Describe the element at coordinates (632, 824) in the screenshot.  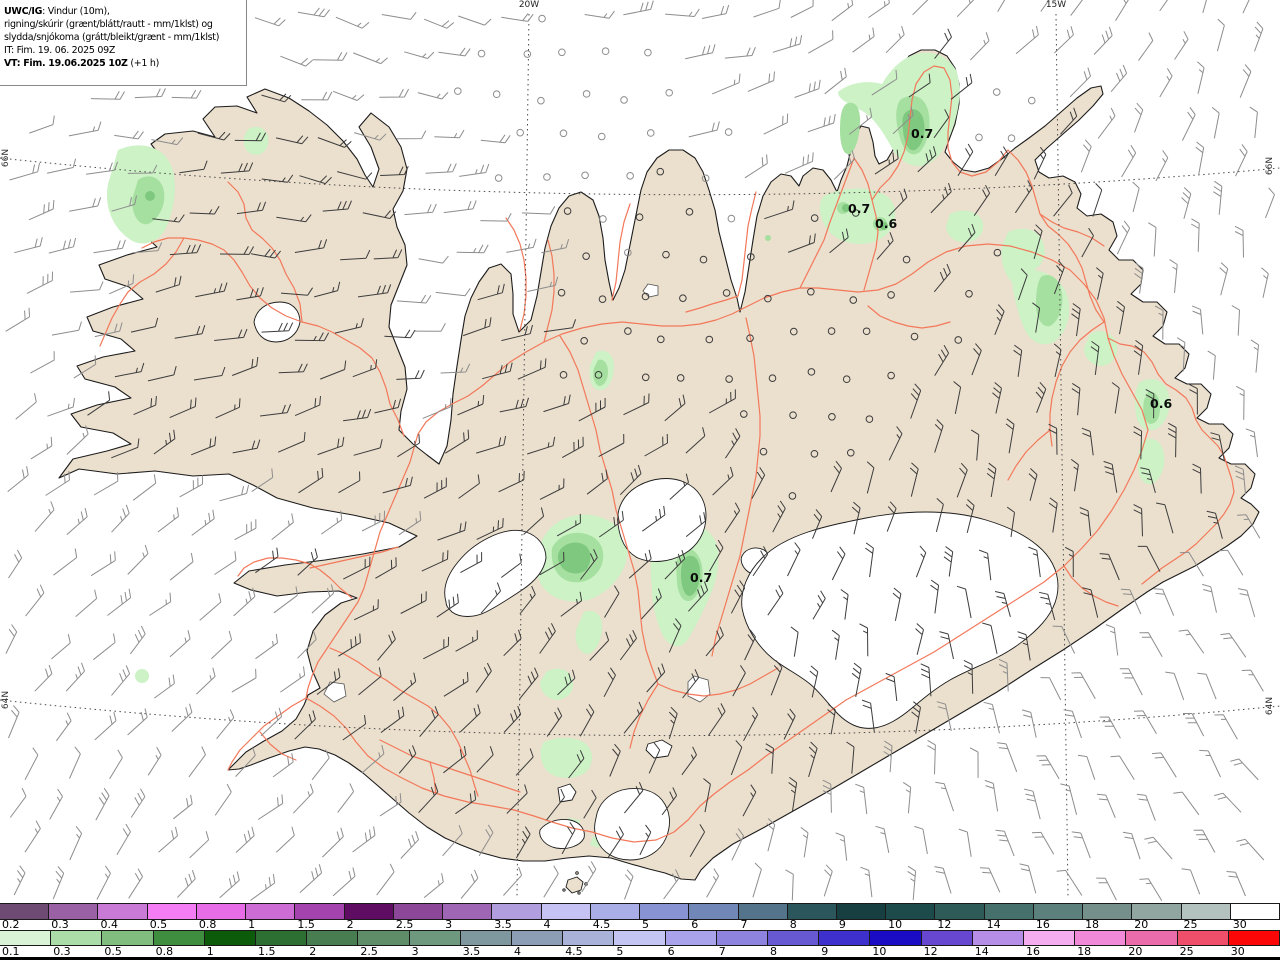
I see `glacier-myrdalsjokull` at that location.